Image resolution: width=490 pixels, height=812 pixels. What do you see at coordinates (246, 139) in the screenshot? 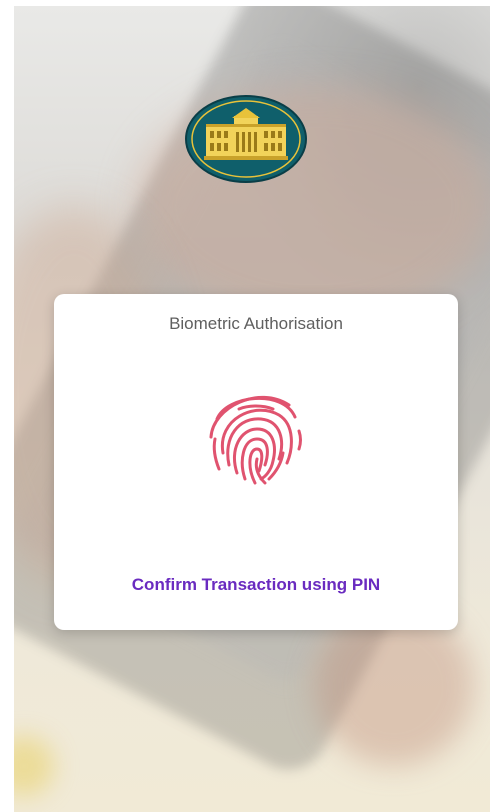
I see `bank-building-logo` at bounding box center [246, 139].